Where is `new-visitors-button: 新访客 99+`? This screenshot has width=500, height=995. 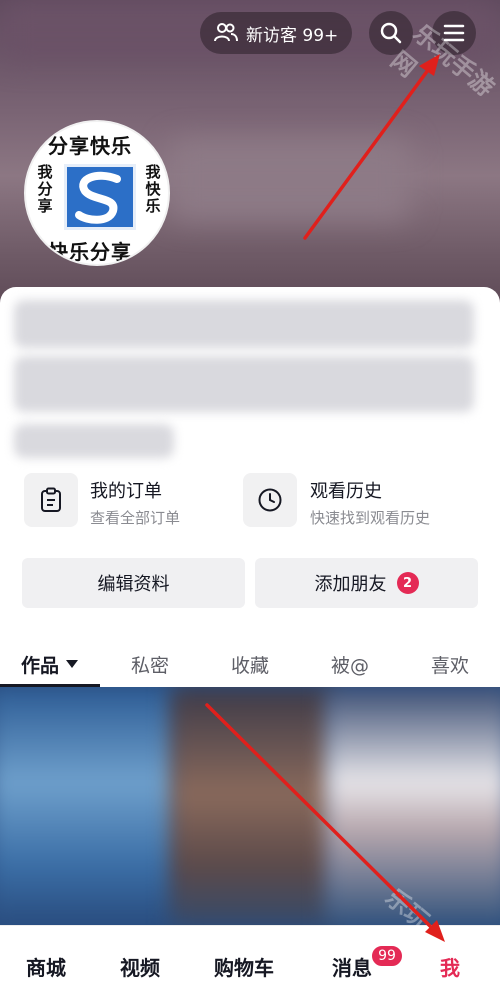 new-visitors-button: 新访客 99+ is located at coordinates (276, 33).